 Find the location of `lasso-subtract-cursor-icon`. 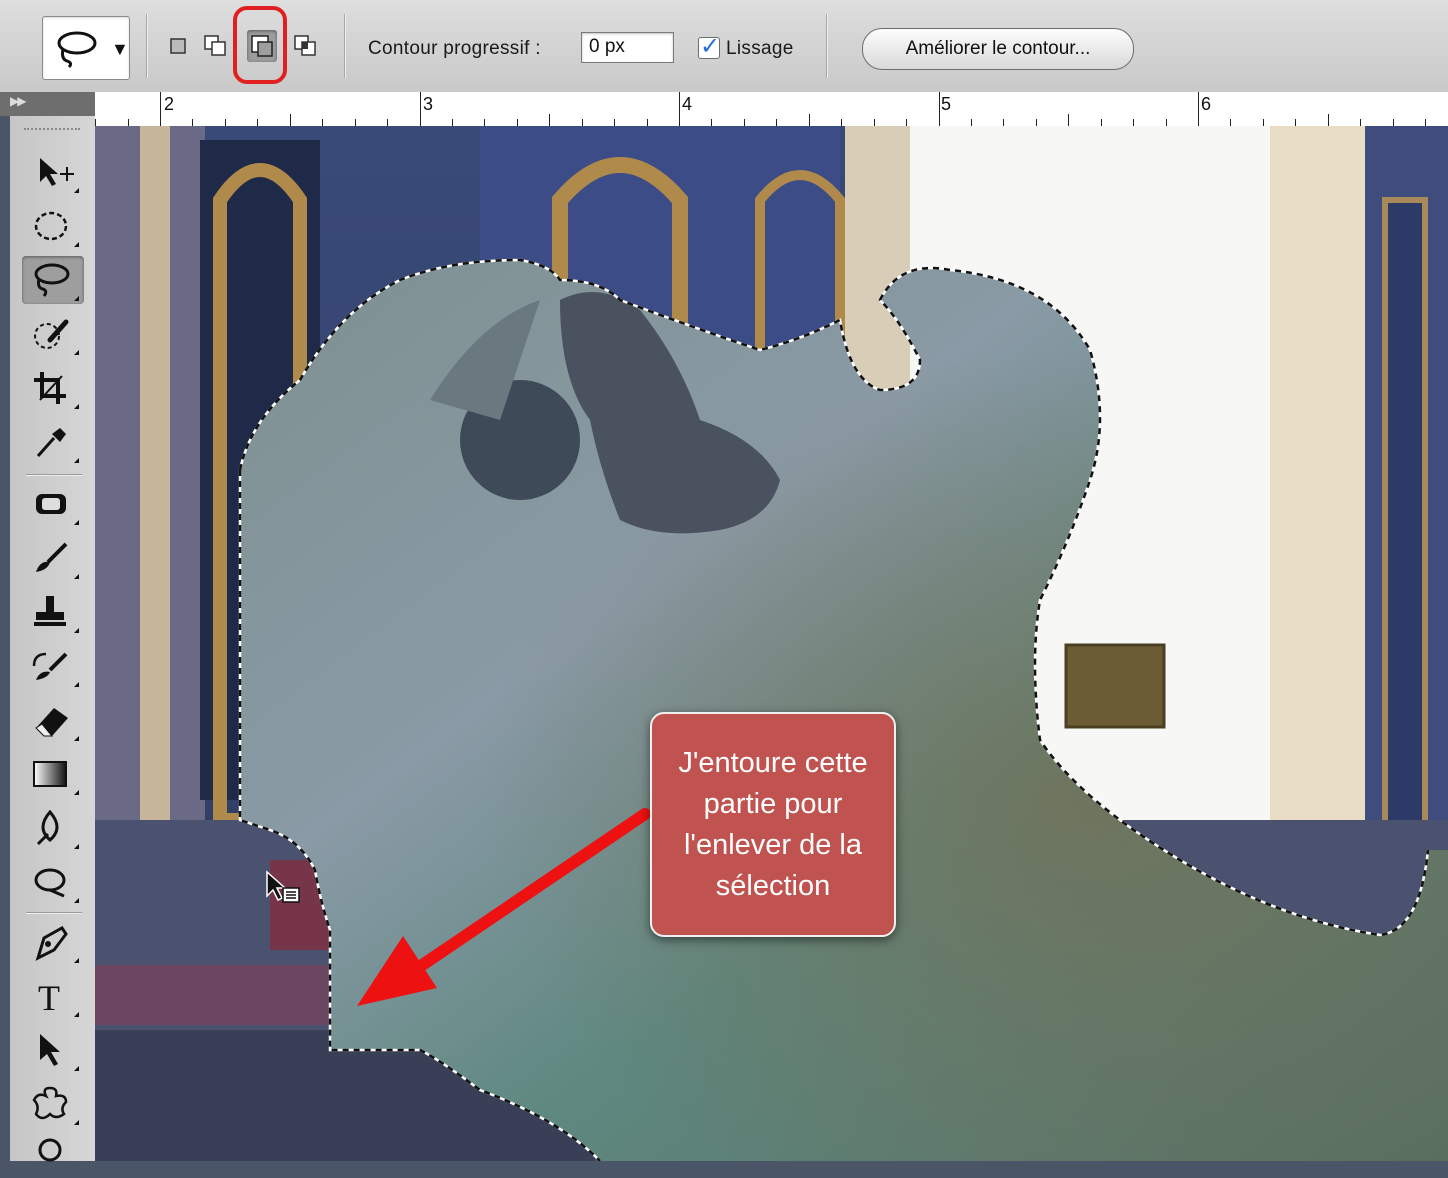

lasso-subtract-cursor-icon is located at coordinates (283, 886).